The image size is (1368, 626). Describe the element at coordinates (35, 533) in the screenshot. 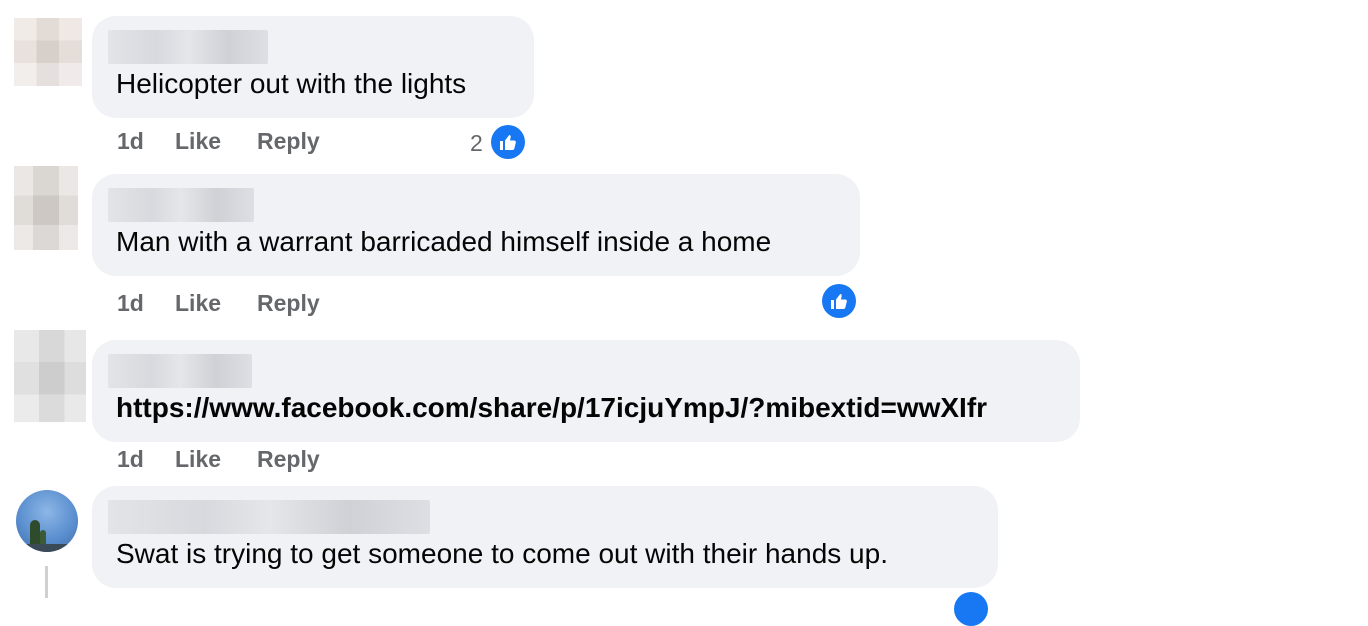

I see `avatar-tree-shape` at that location.